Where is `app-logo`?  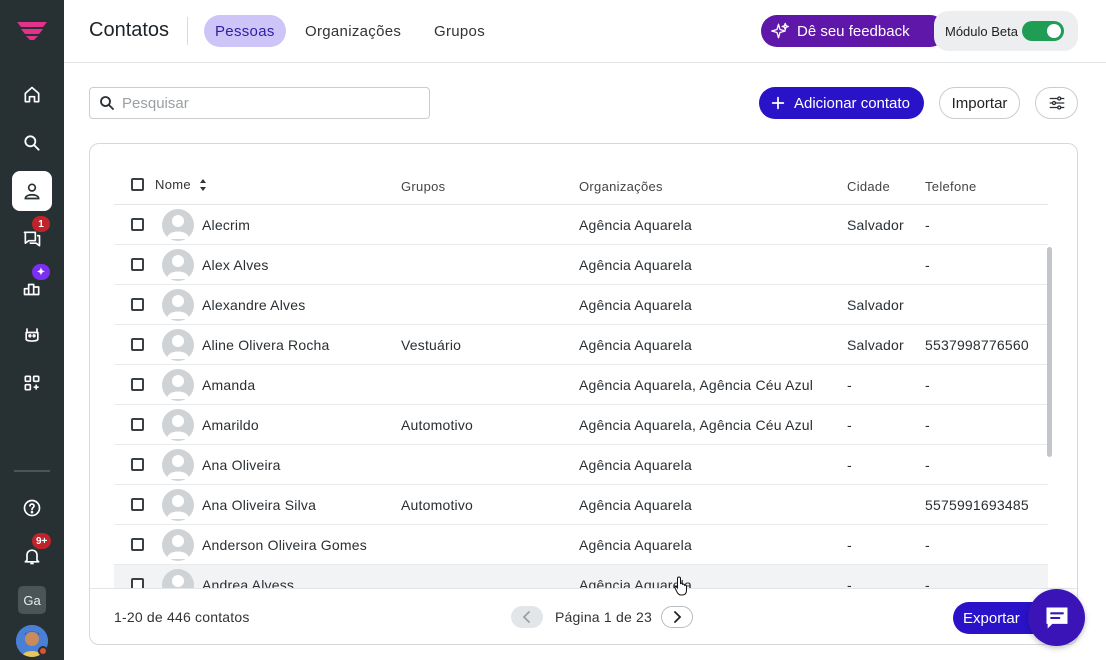 app-logo is located at coordinates (32, 30).